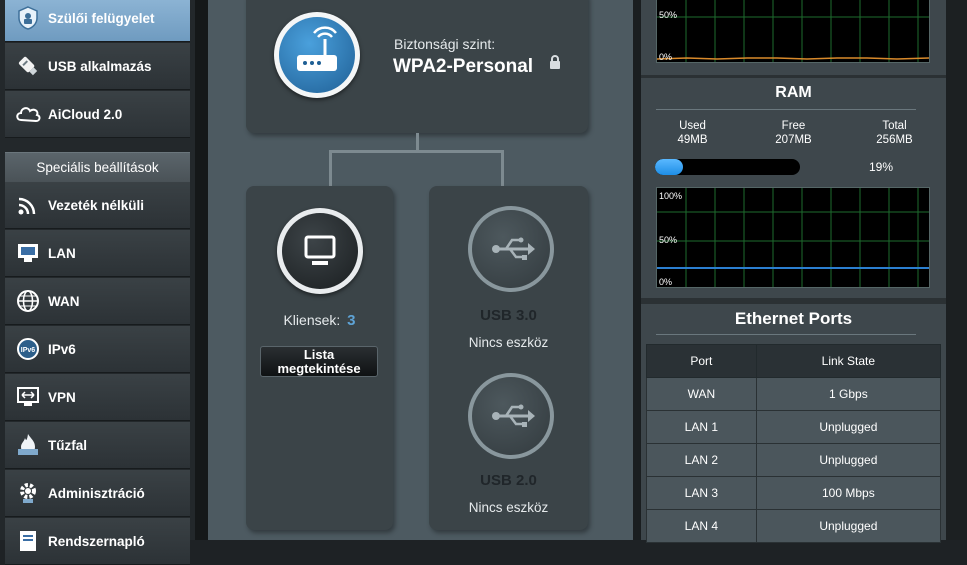  What do you see at coordinates (793, 31) in the screenshot?
I see `cpu-graph: 50% 0%` at bounding box center [793, 31].